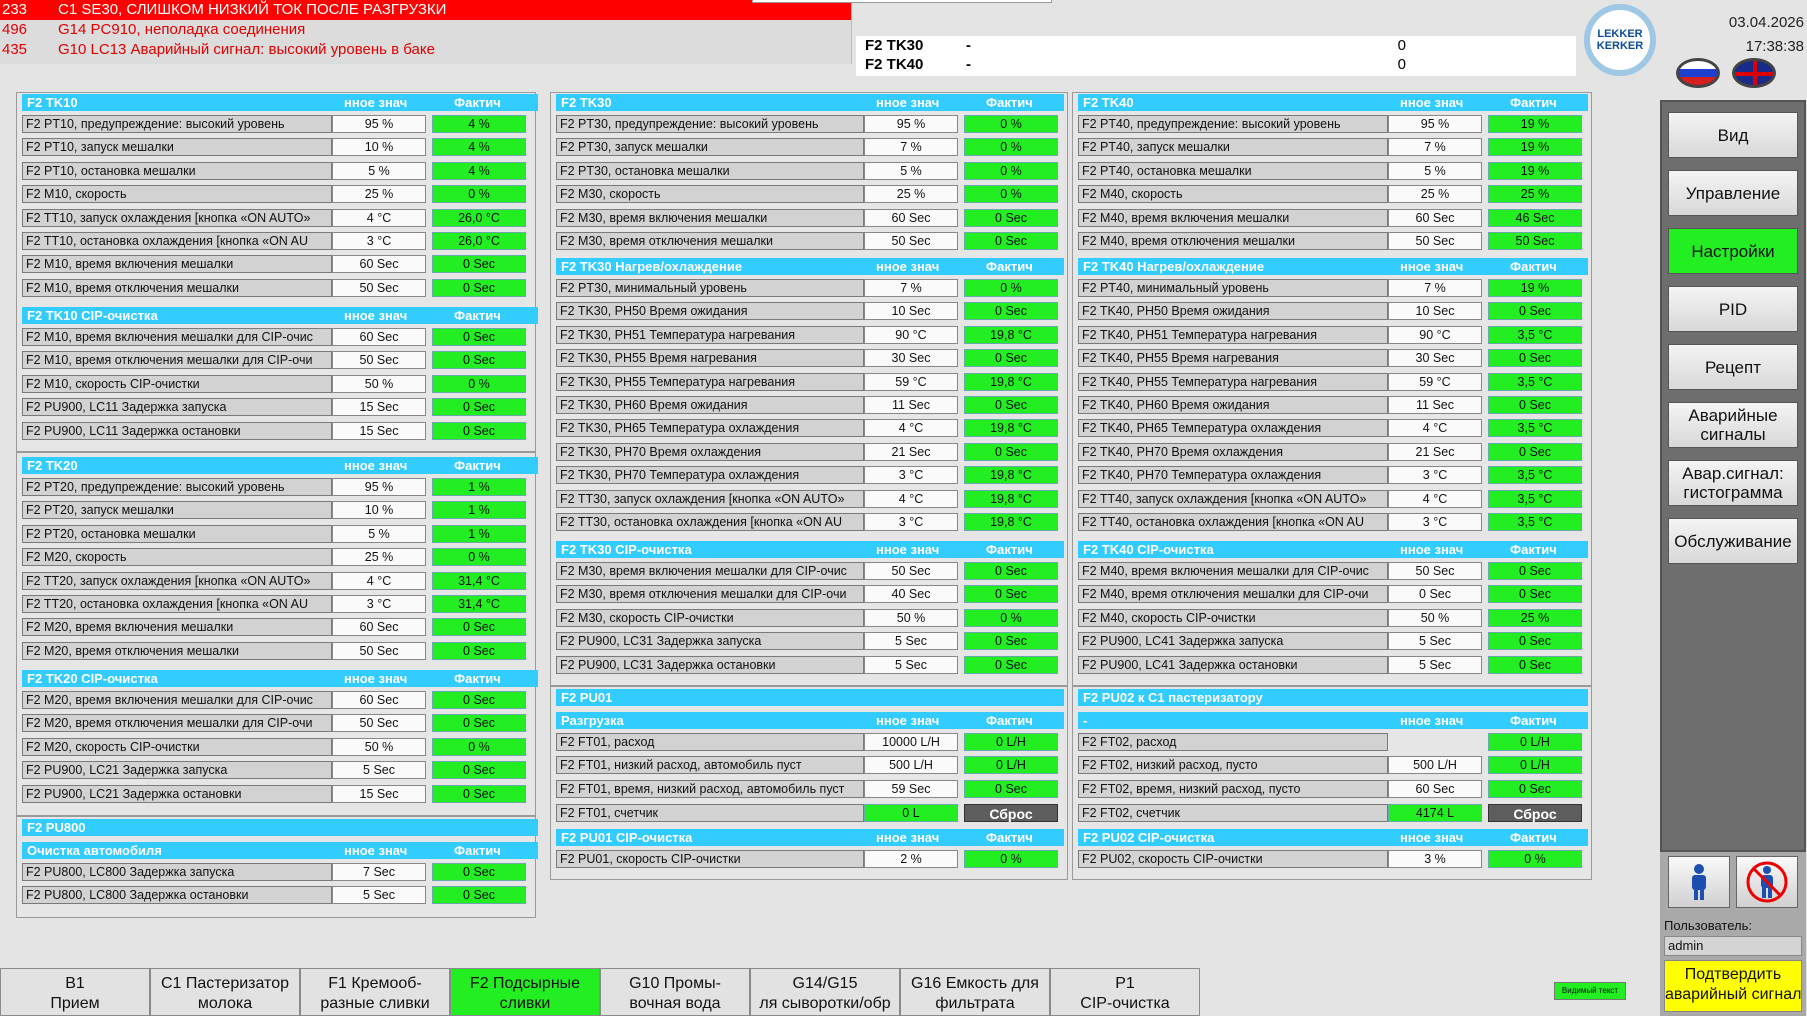 The height and width of the screenshot is (1016, 1807). Describe the element at coordinates (1733, 193) in the screenshot. I see `menu-button: Управление` at that location.